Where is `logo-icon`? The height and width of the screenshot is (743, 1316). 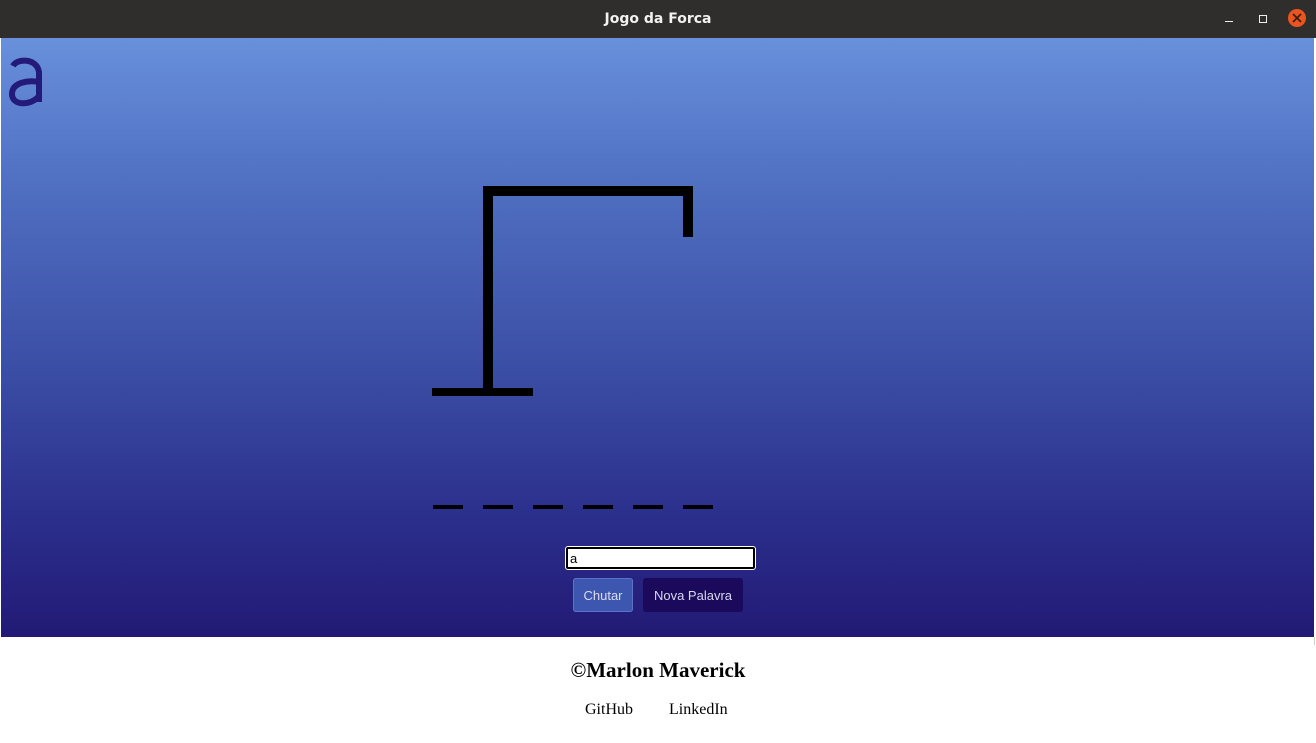
logo-icon is located at coordinates (25, 82).